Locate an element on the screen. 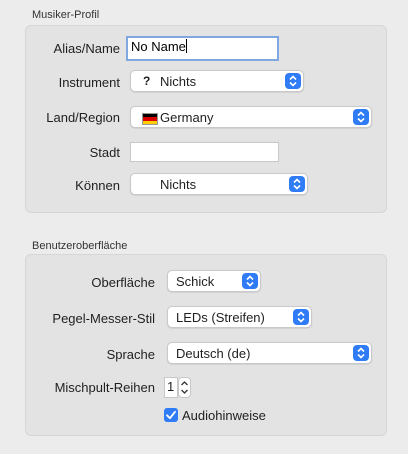 Image resolution: width=408 pixels, height=454 pixels. meter-style-label: Pegel-Messer-Stil is located at coordinates (103, 318).